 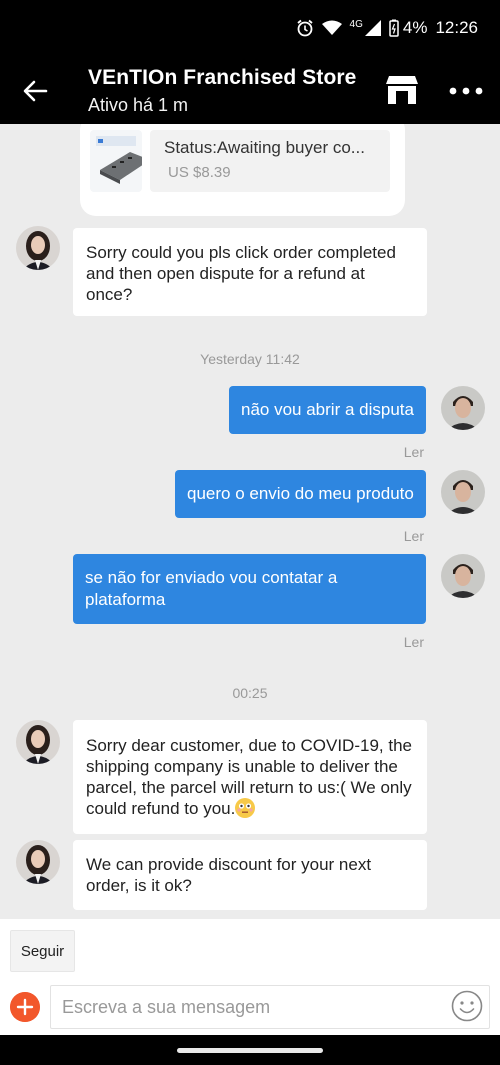 I want to click on flushed-face-emoji-icon, so click(x=245, y=808).